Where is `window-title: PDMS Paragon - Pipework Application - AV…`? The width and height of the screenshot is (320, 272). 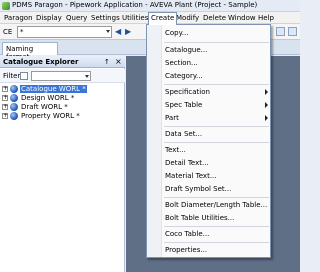
window-title: PDMS Paragon - Pipework Application - AV… is located at coordinates (135, 5).